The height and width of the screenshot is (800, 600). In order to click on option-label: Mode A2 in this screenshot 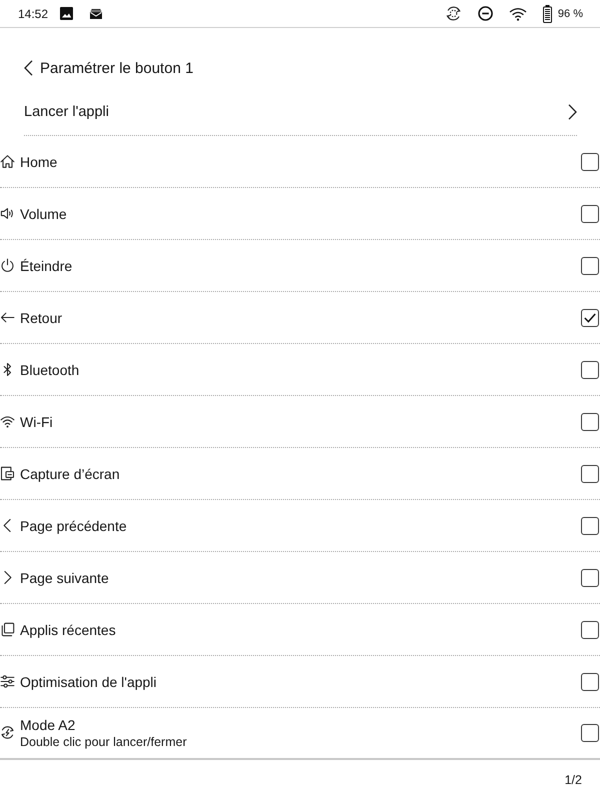, I will do `click(48, 725)`.